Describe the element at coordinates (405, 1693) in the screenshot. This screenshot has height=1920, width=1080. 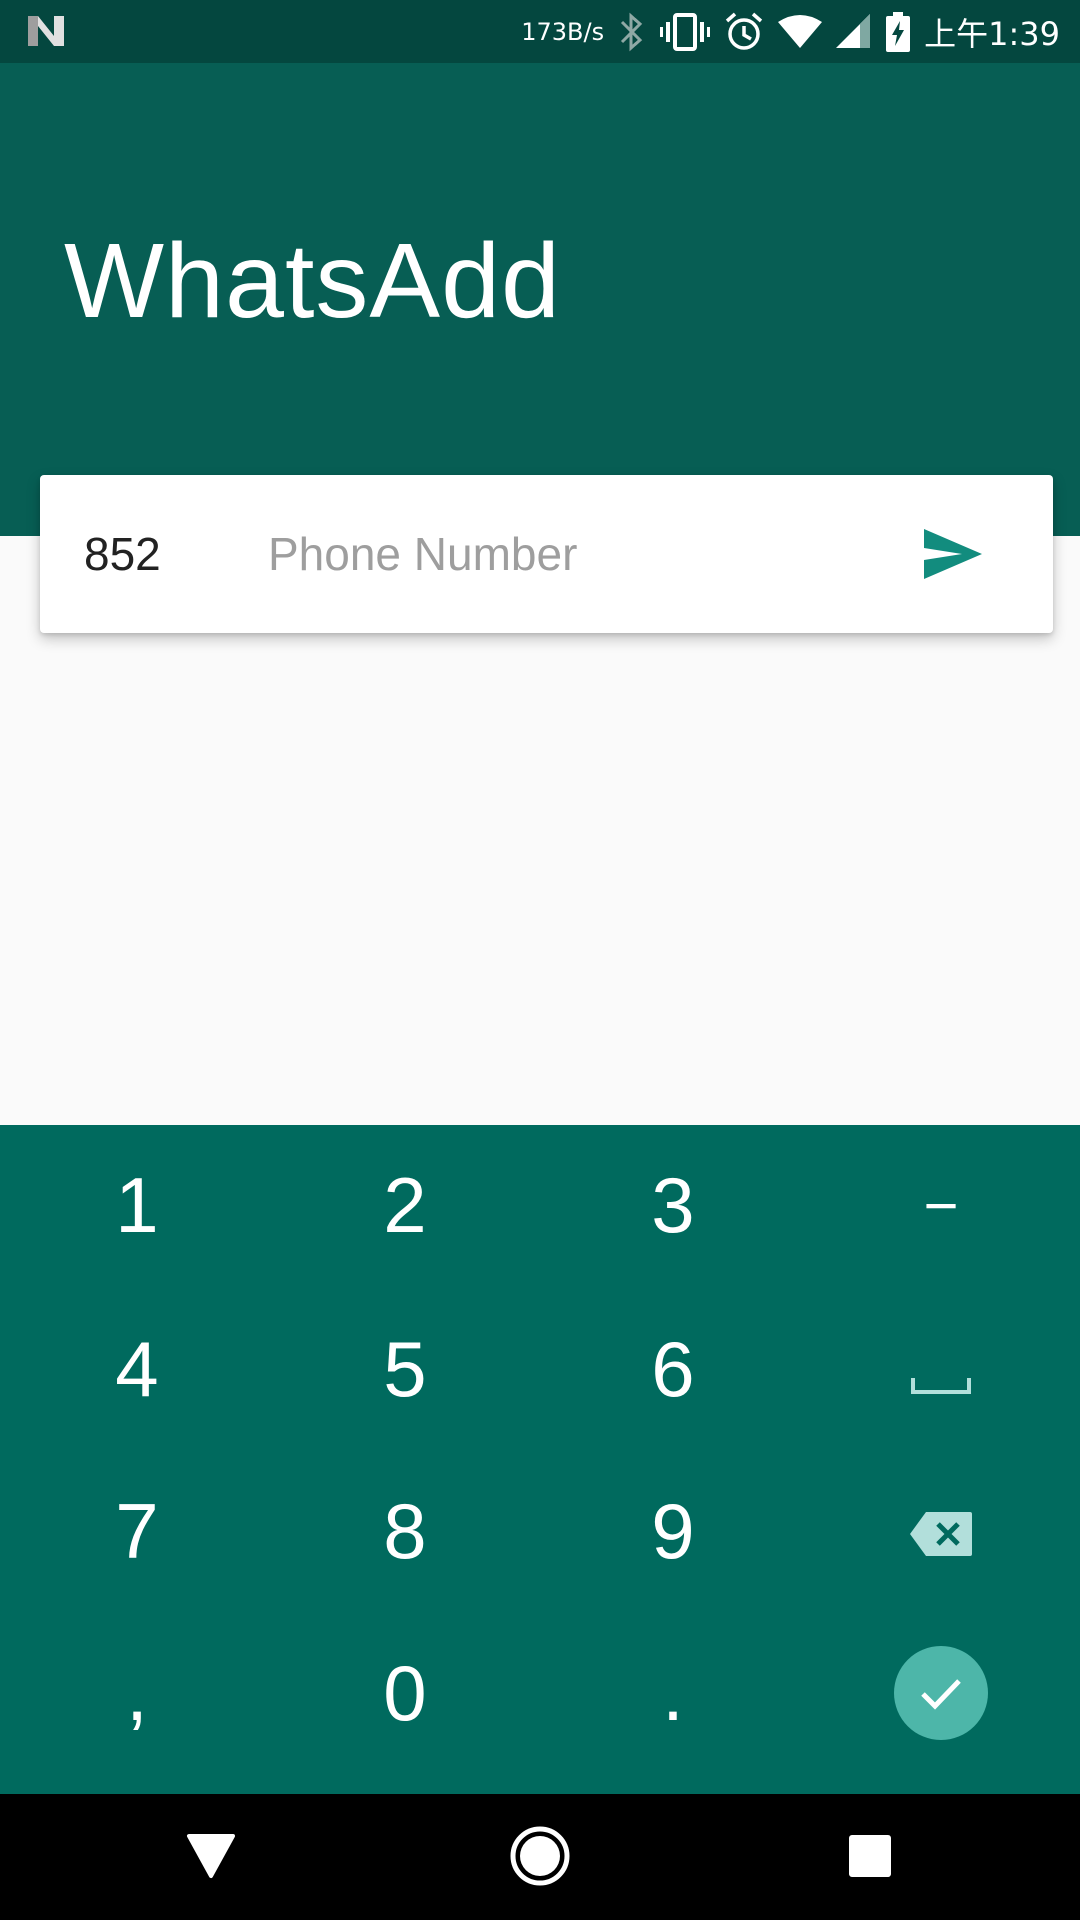
I see `key-0: 0` at that location.